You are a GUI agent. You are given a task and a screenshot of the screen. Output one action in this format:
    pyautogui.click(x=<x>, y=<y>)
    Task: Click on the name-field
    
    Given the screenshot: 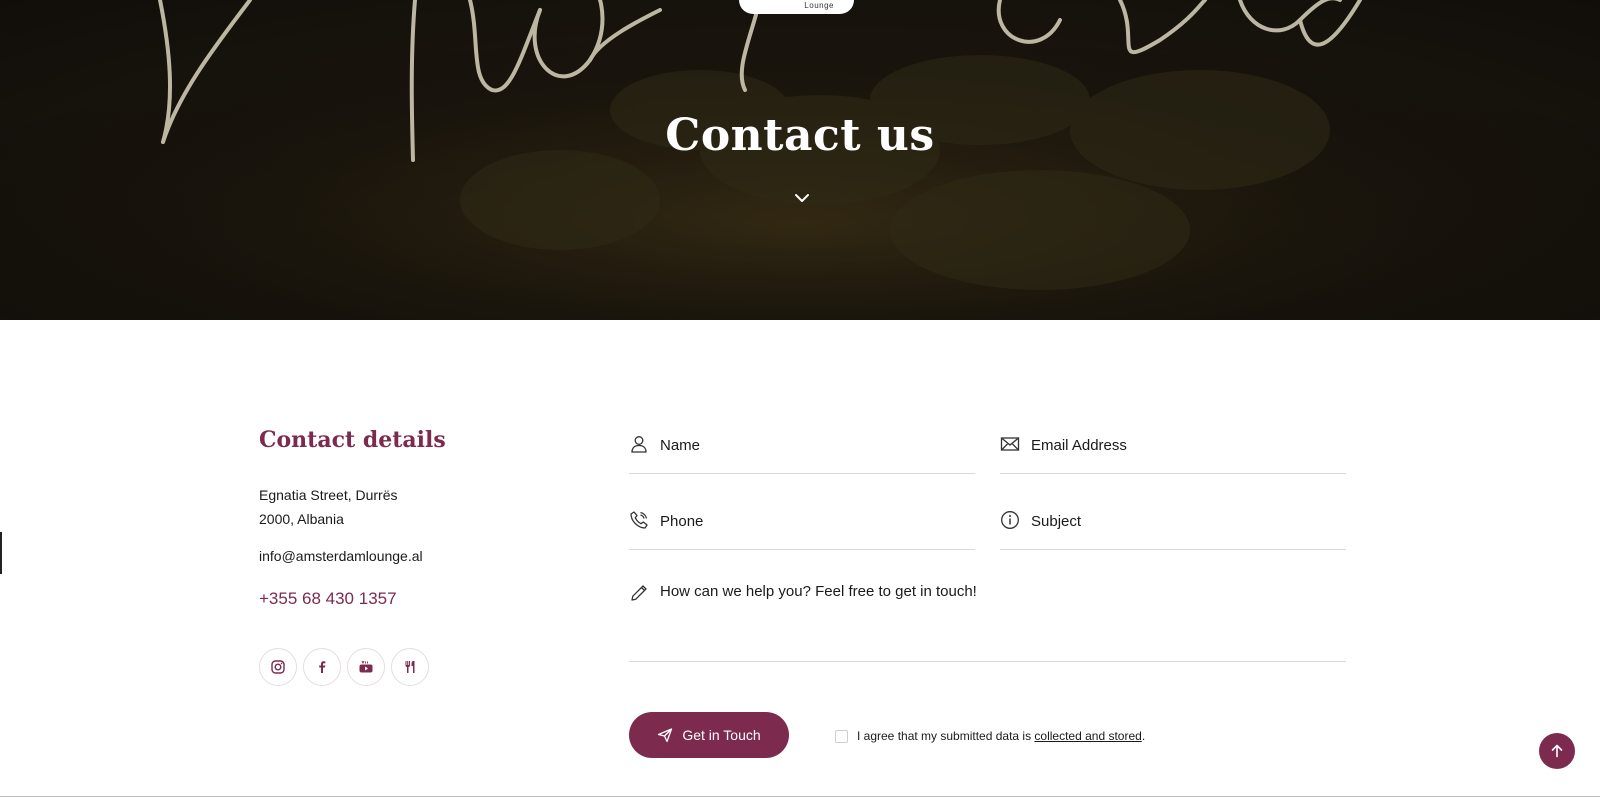 What is the action you would take?
    pyautogui.click(x=802, y=452)
    